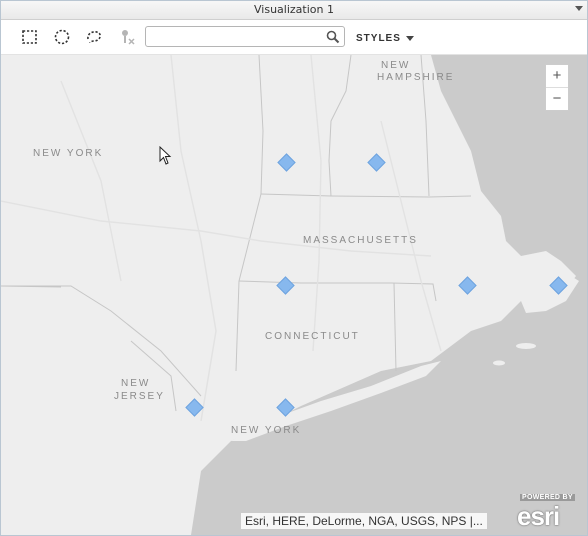  What do you see at coordinates (547, 497) in the screenshot?
I see `esri-powered-by: POWERED BY` at bounding box center [547, 497].